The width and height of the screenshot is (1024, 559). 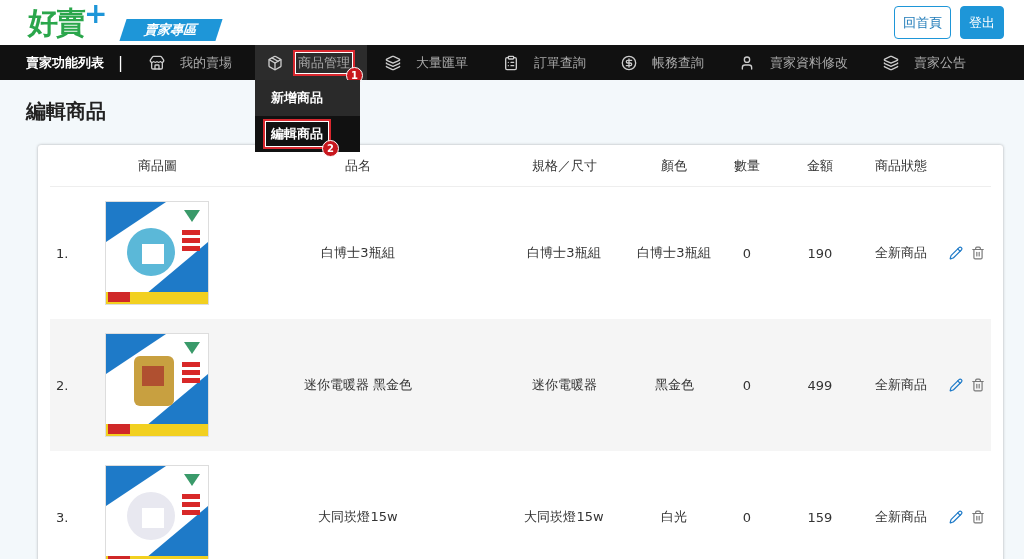 What do you see at coordinates (206, 62) in the screenshot?
I see `nav-label: 我的賣場` at bounding box center [206, 62].